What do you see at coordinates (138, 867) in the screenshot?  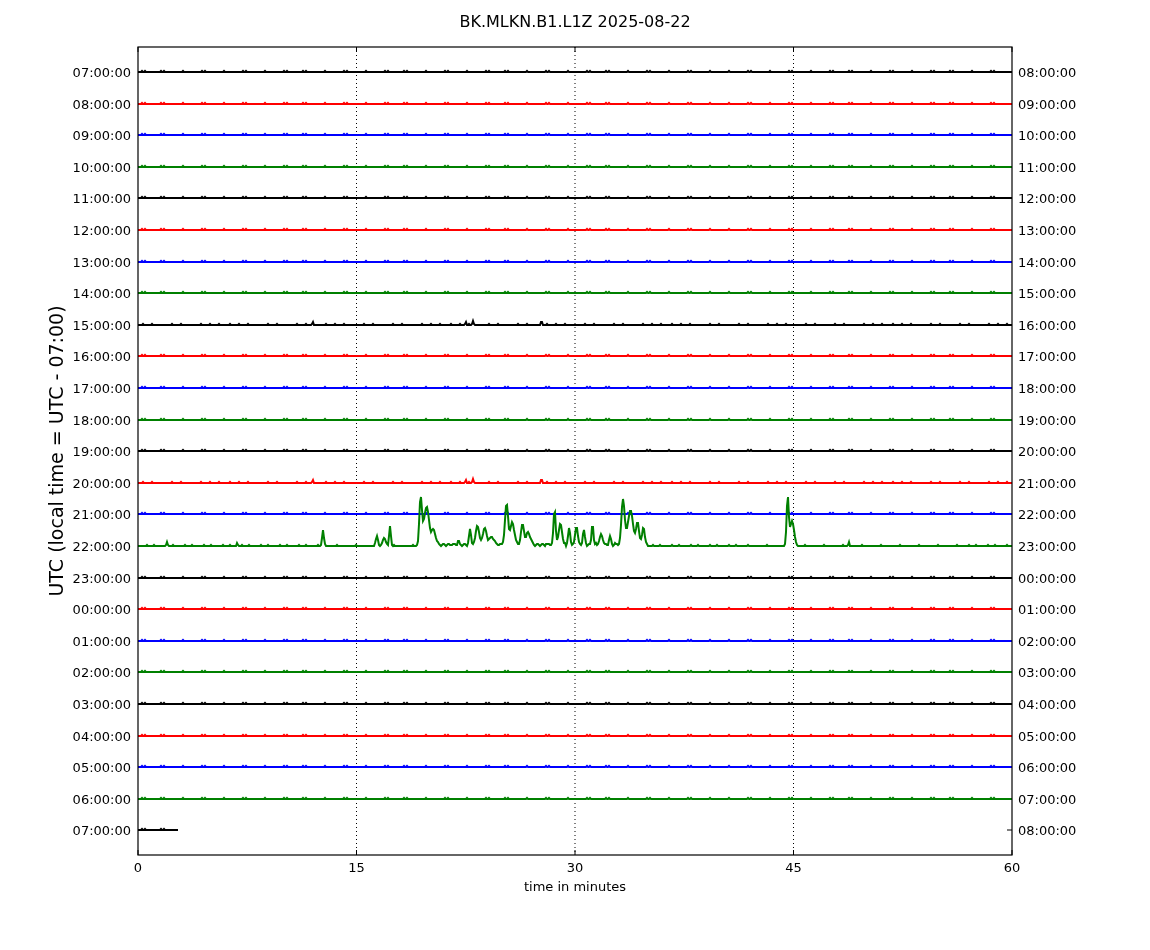 I see `x-tick-label: 0` at bounding box center [138, 867].